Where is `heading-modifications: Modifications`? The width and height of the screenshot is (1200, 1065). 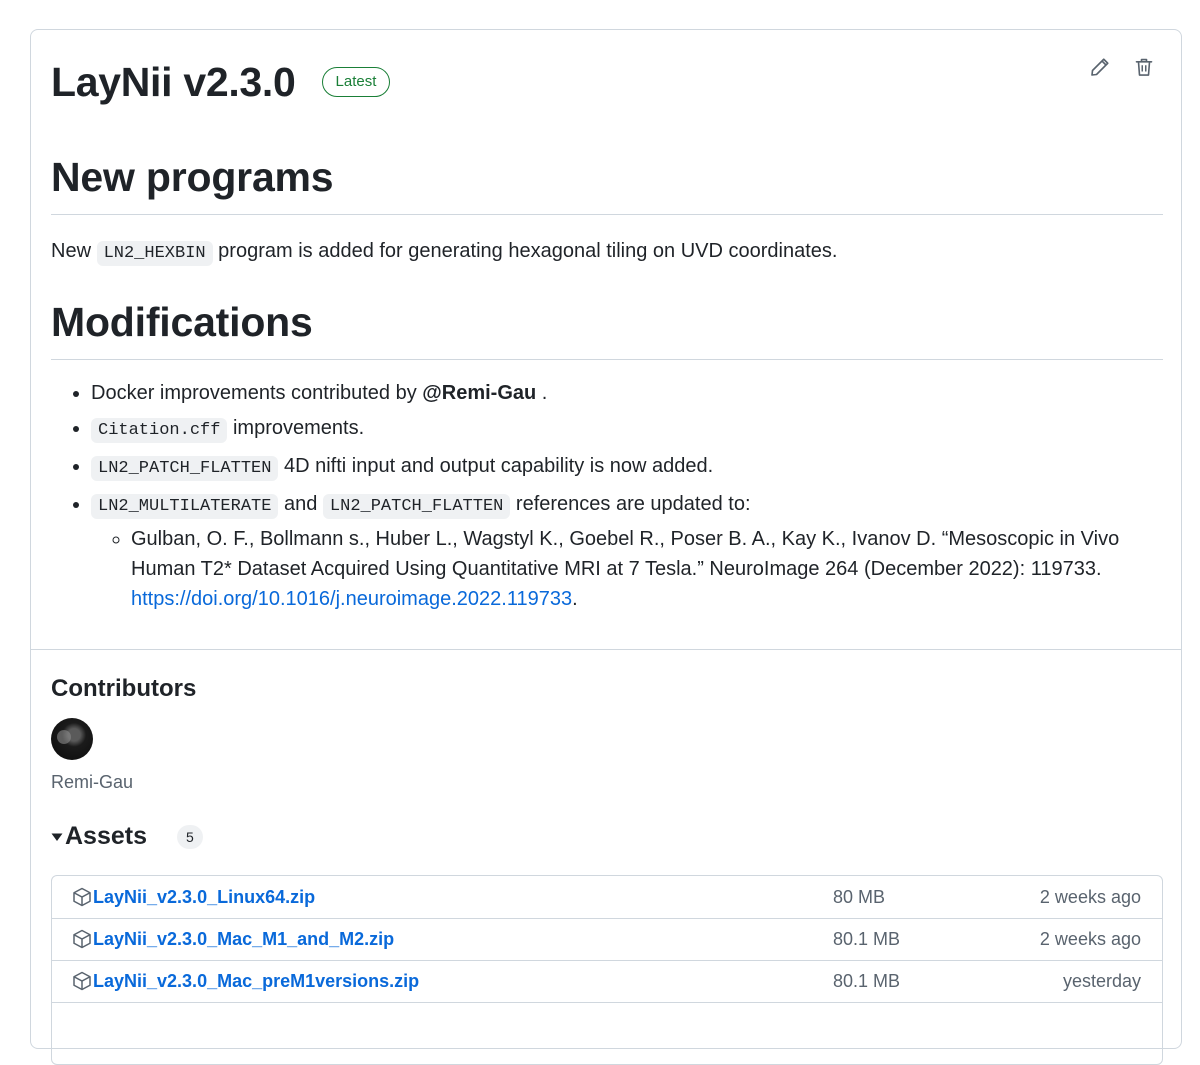 heading-modifications: Modifications is located at coordinates (182, 322).